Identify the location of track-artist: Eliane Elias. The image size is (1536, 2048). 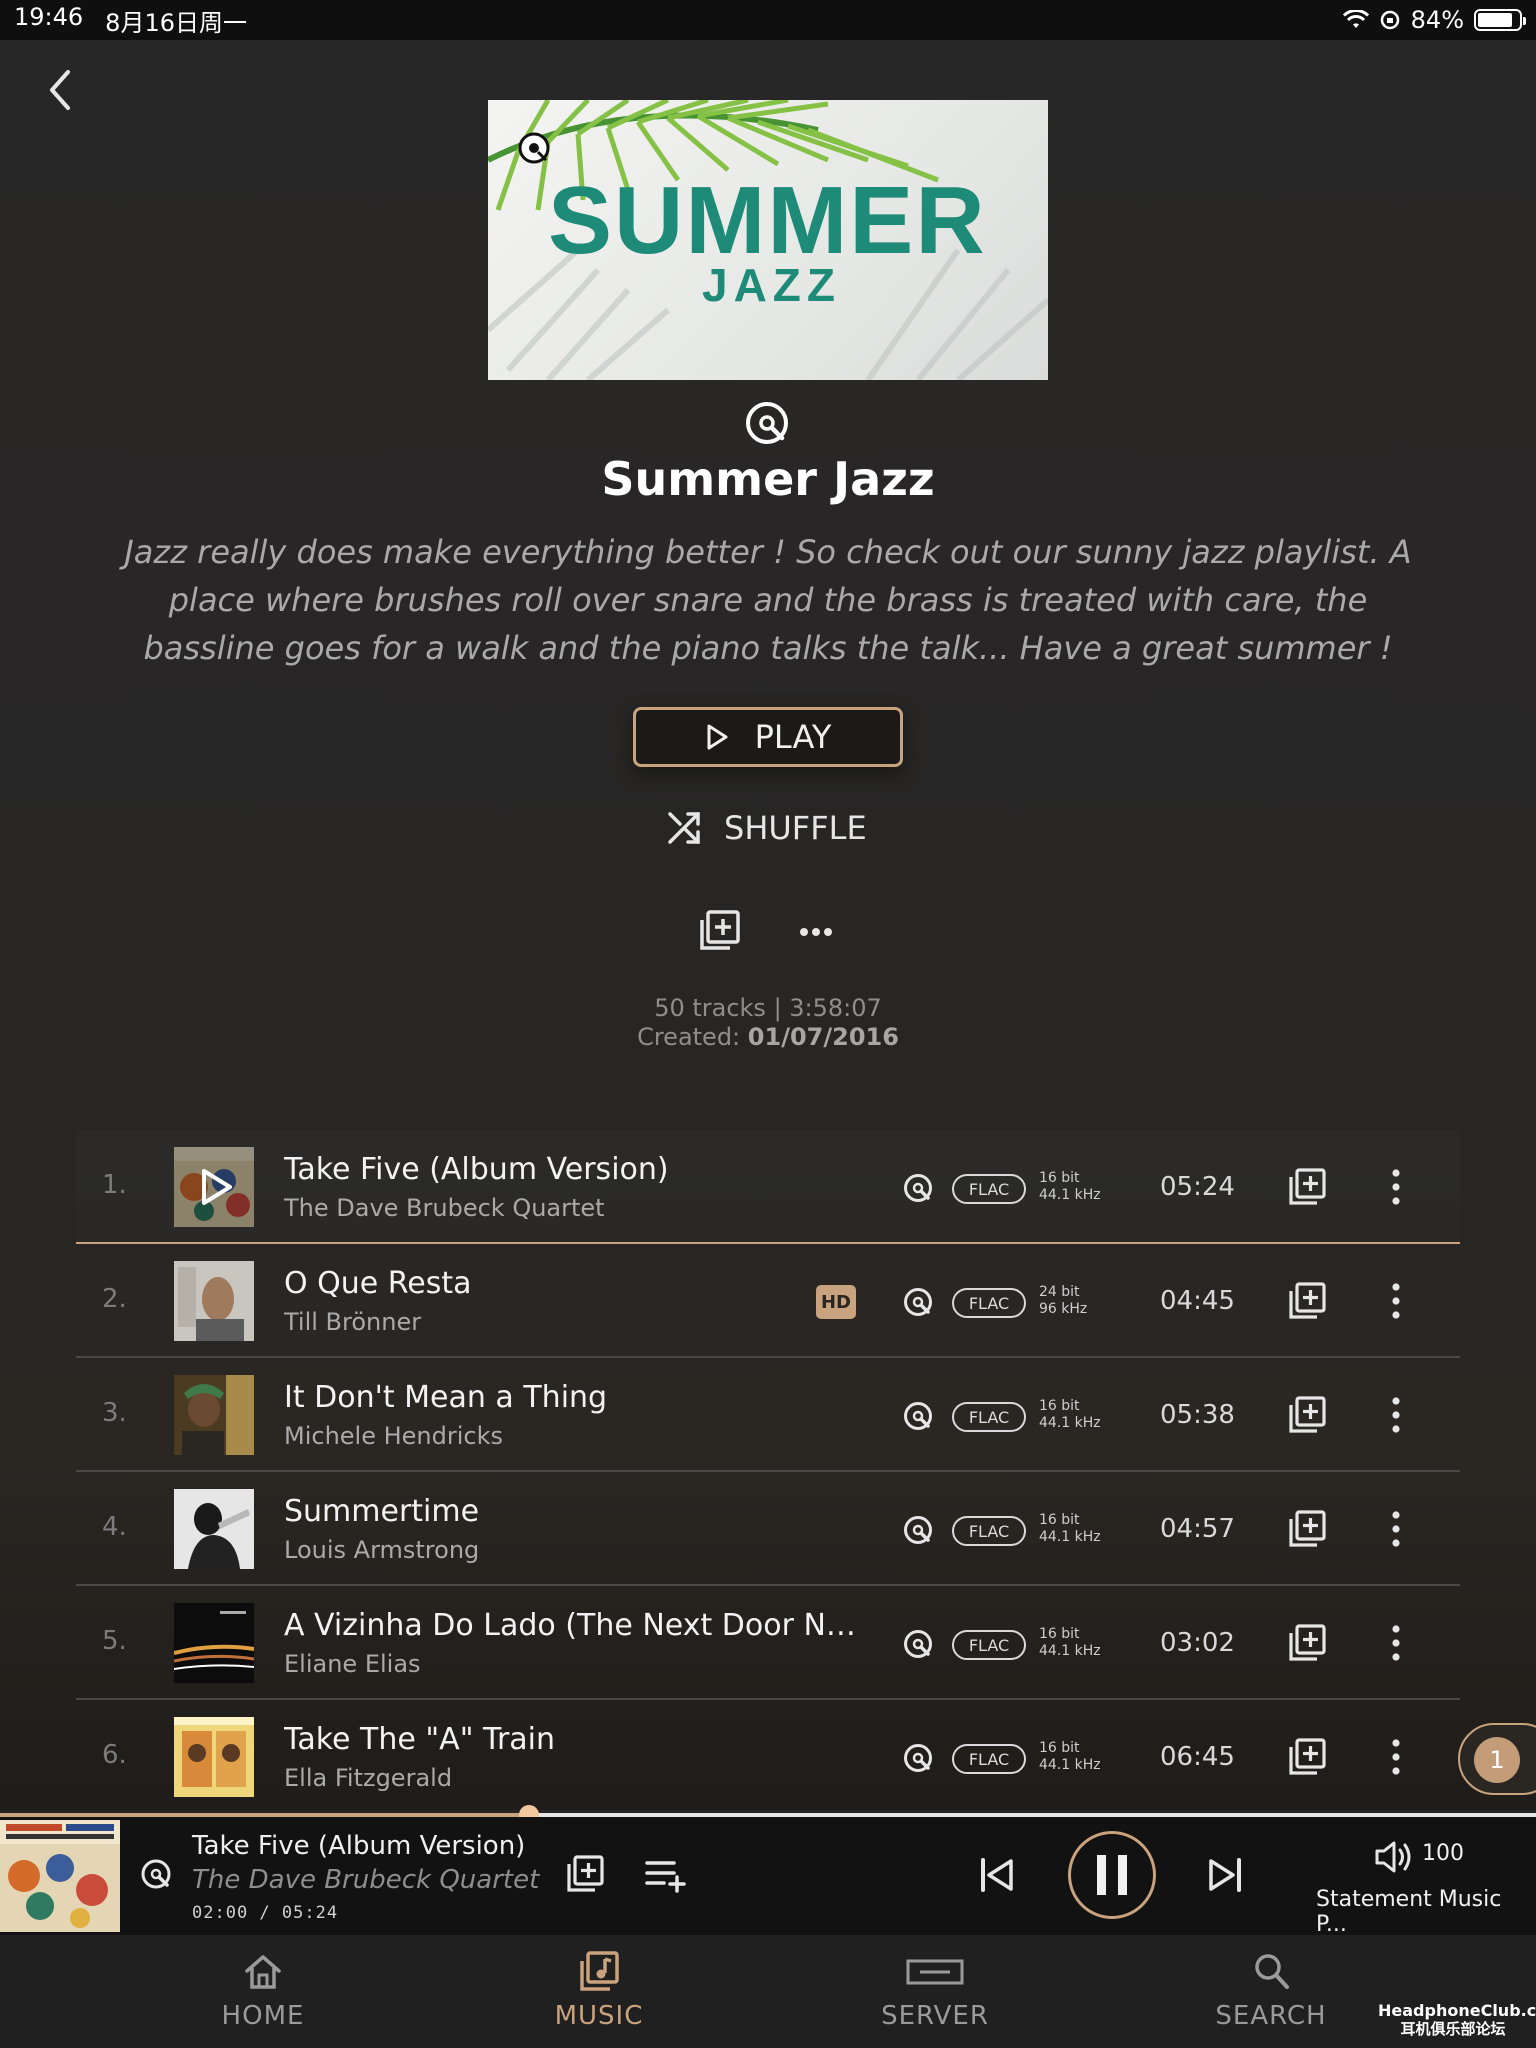
(352, 1664).